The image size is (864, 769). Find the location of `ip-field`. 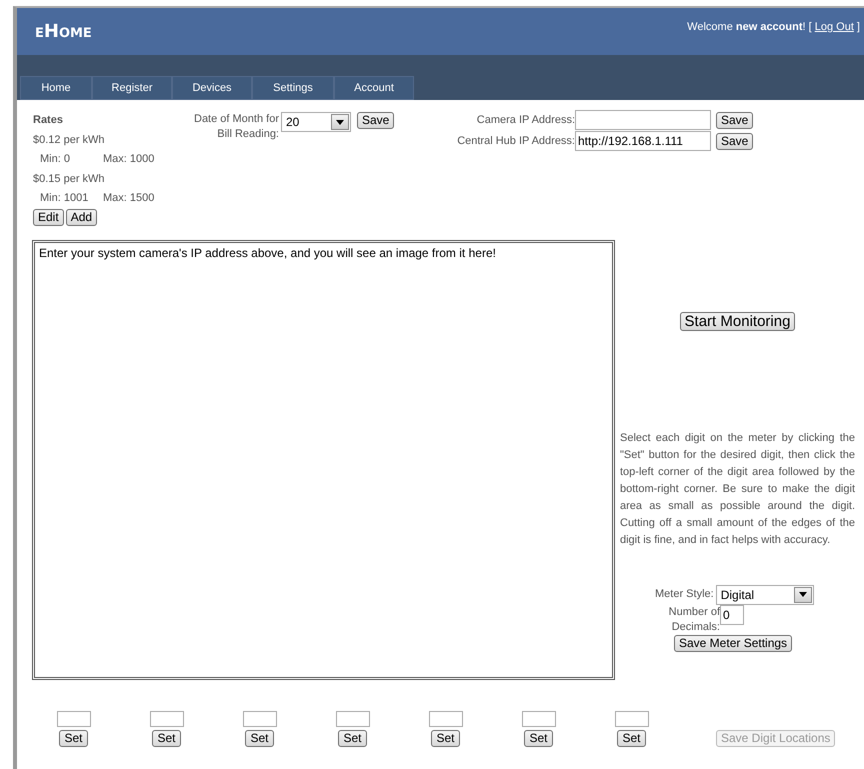

ip-field is located at coordinates (643, 120).